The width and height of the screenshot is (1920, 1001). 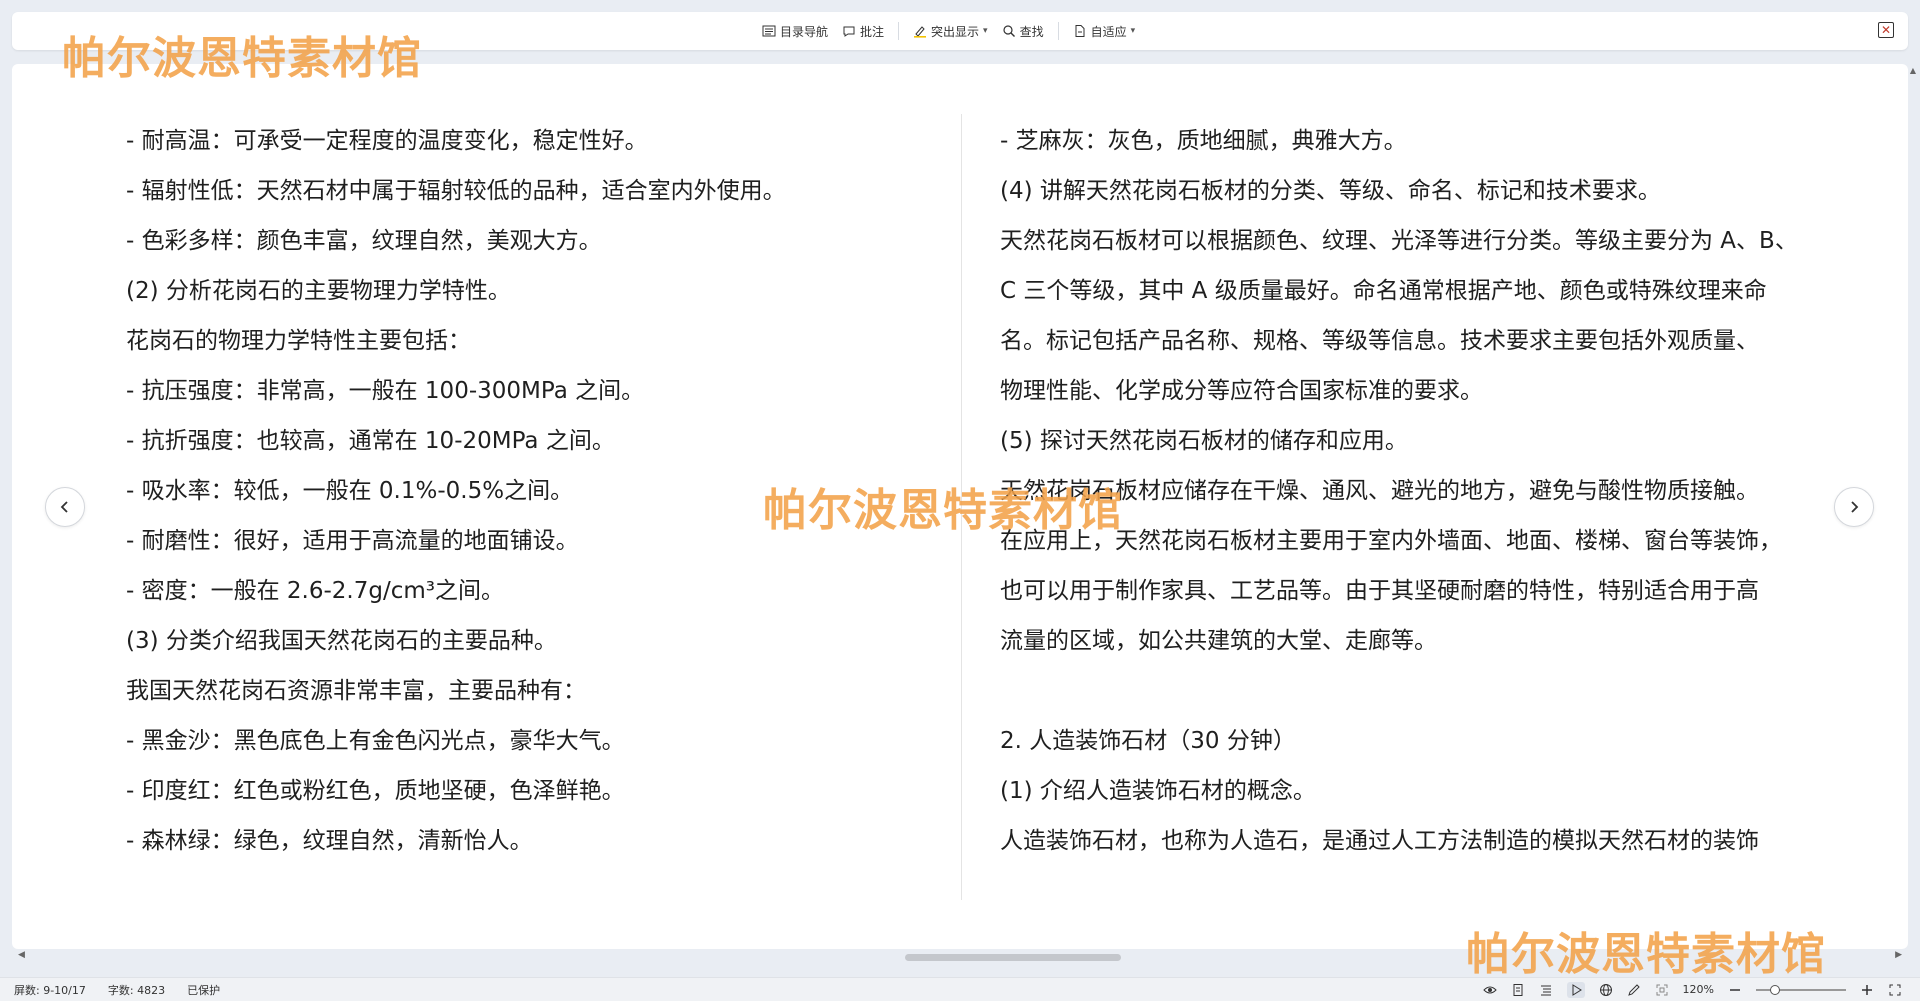 I want to click on paragraph-line: 花岗石的物理力学特性主要包括：, so click(x=298, y=341).